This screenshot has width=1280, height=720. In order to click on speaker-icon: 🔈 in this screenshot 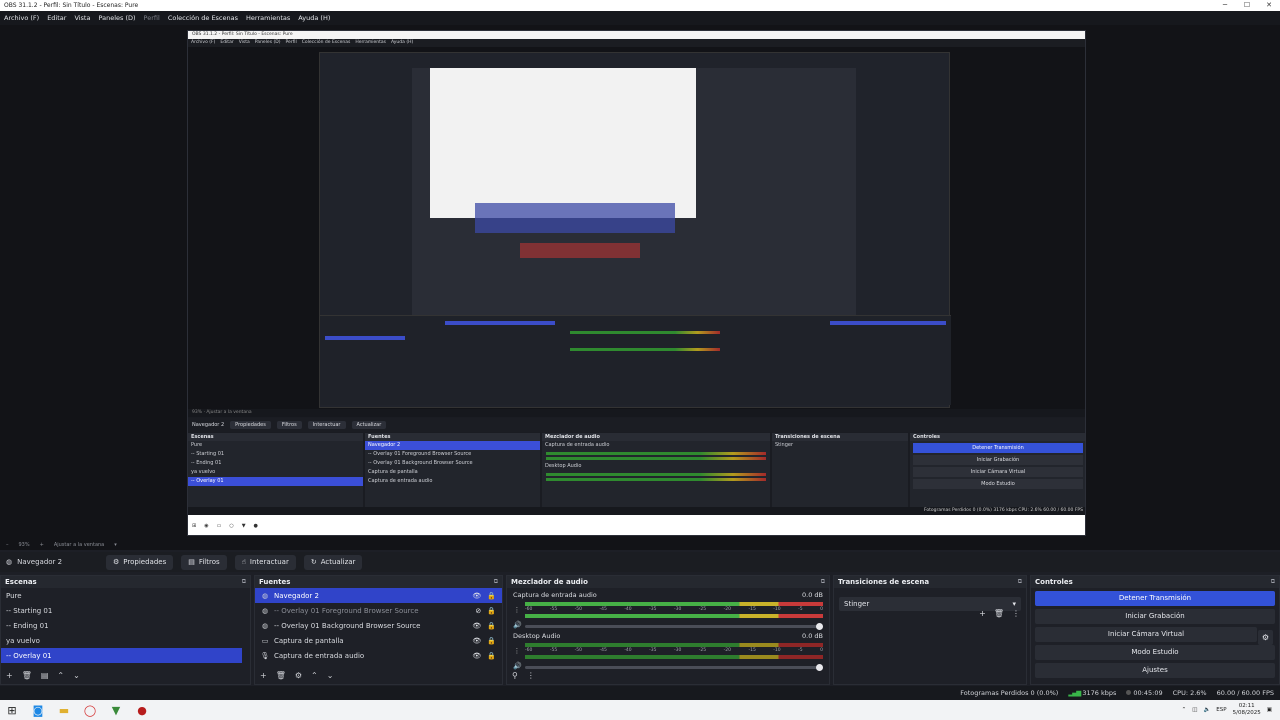, I will do `click(1206, 710)`.